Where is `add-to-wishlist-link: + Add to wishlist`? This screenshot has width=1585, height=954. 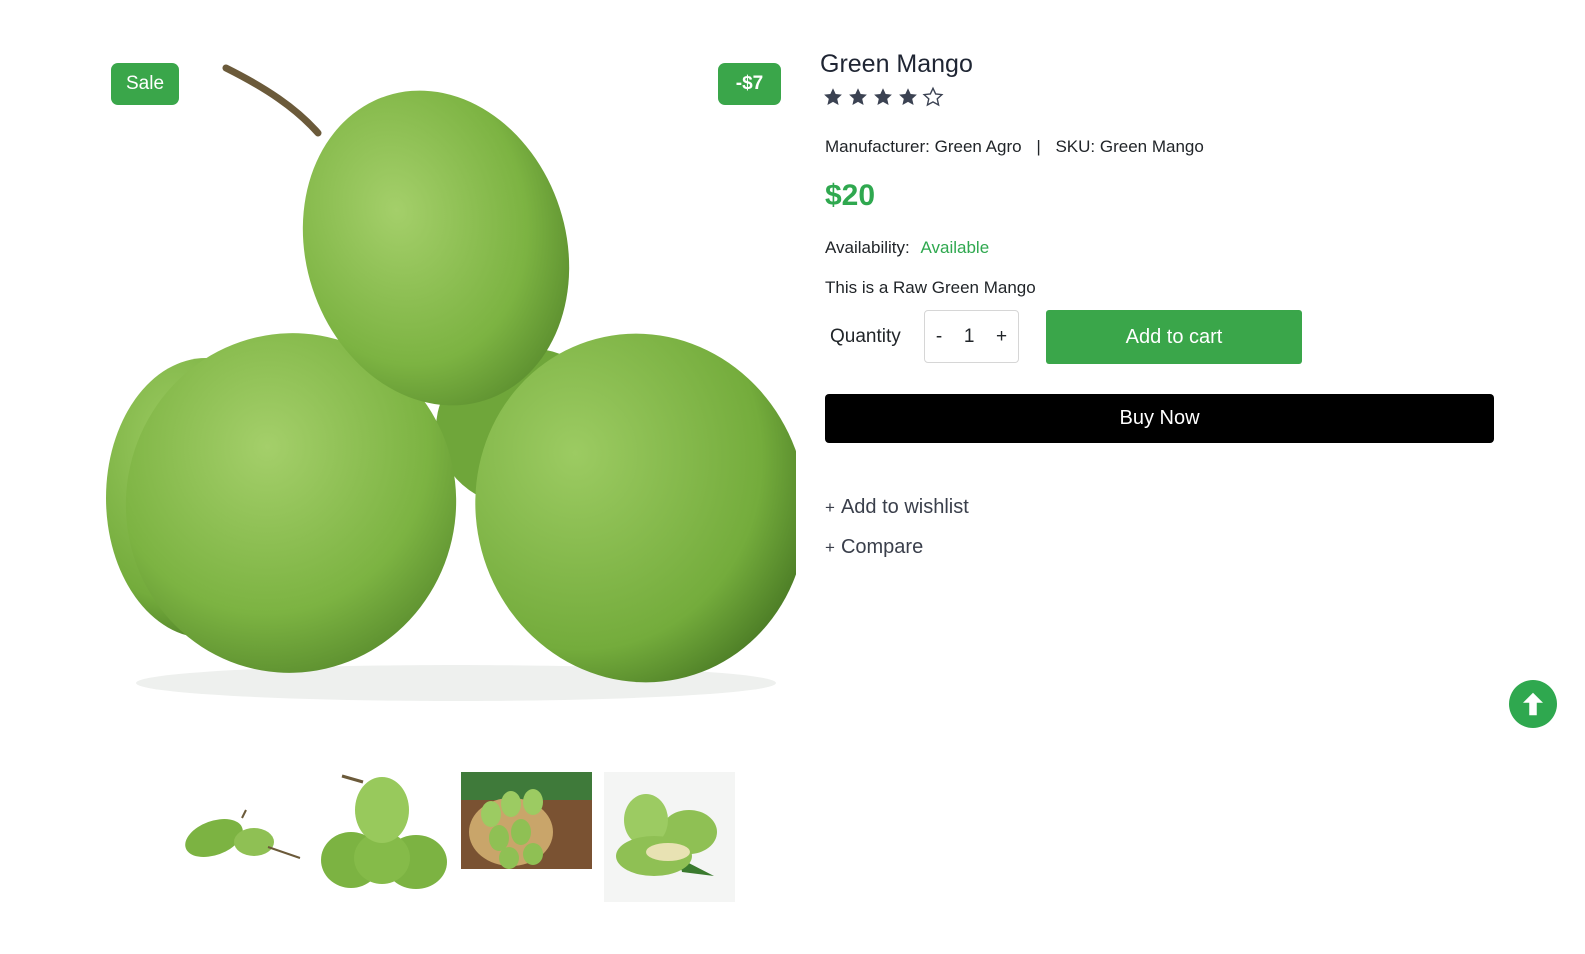 add-to-wishlist-link: + Add to wishlist is located at coordinates (897, 507).